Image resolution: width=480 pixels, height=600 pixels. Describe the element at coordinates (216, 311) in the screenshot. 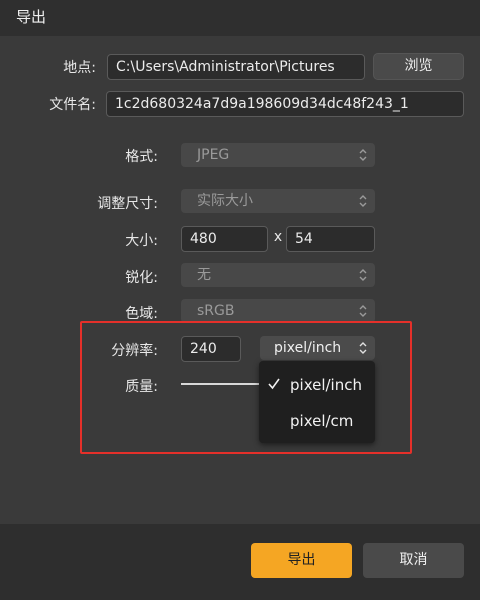

I see `color-space-value: sRGB` at that location.